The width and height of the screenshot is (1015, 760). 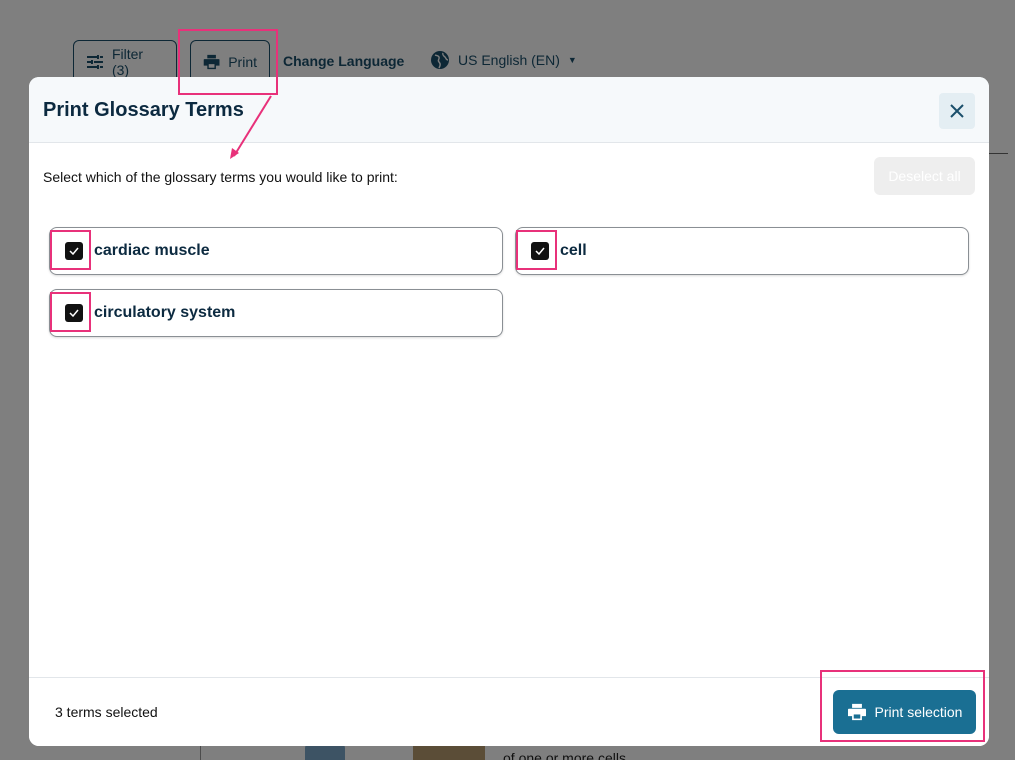 I want to click on close-button, so click(x=957, y=111).